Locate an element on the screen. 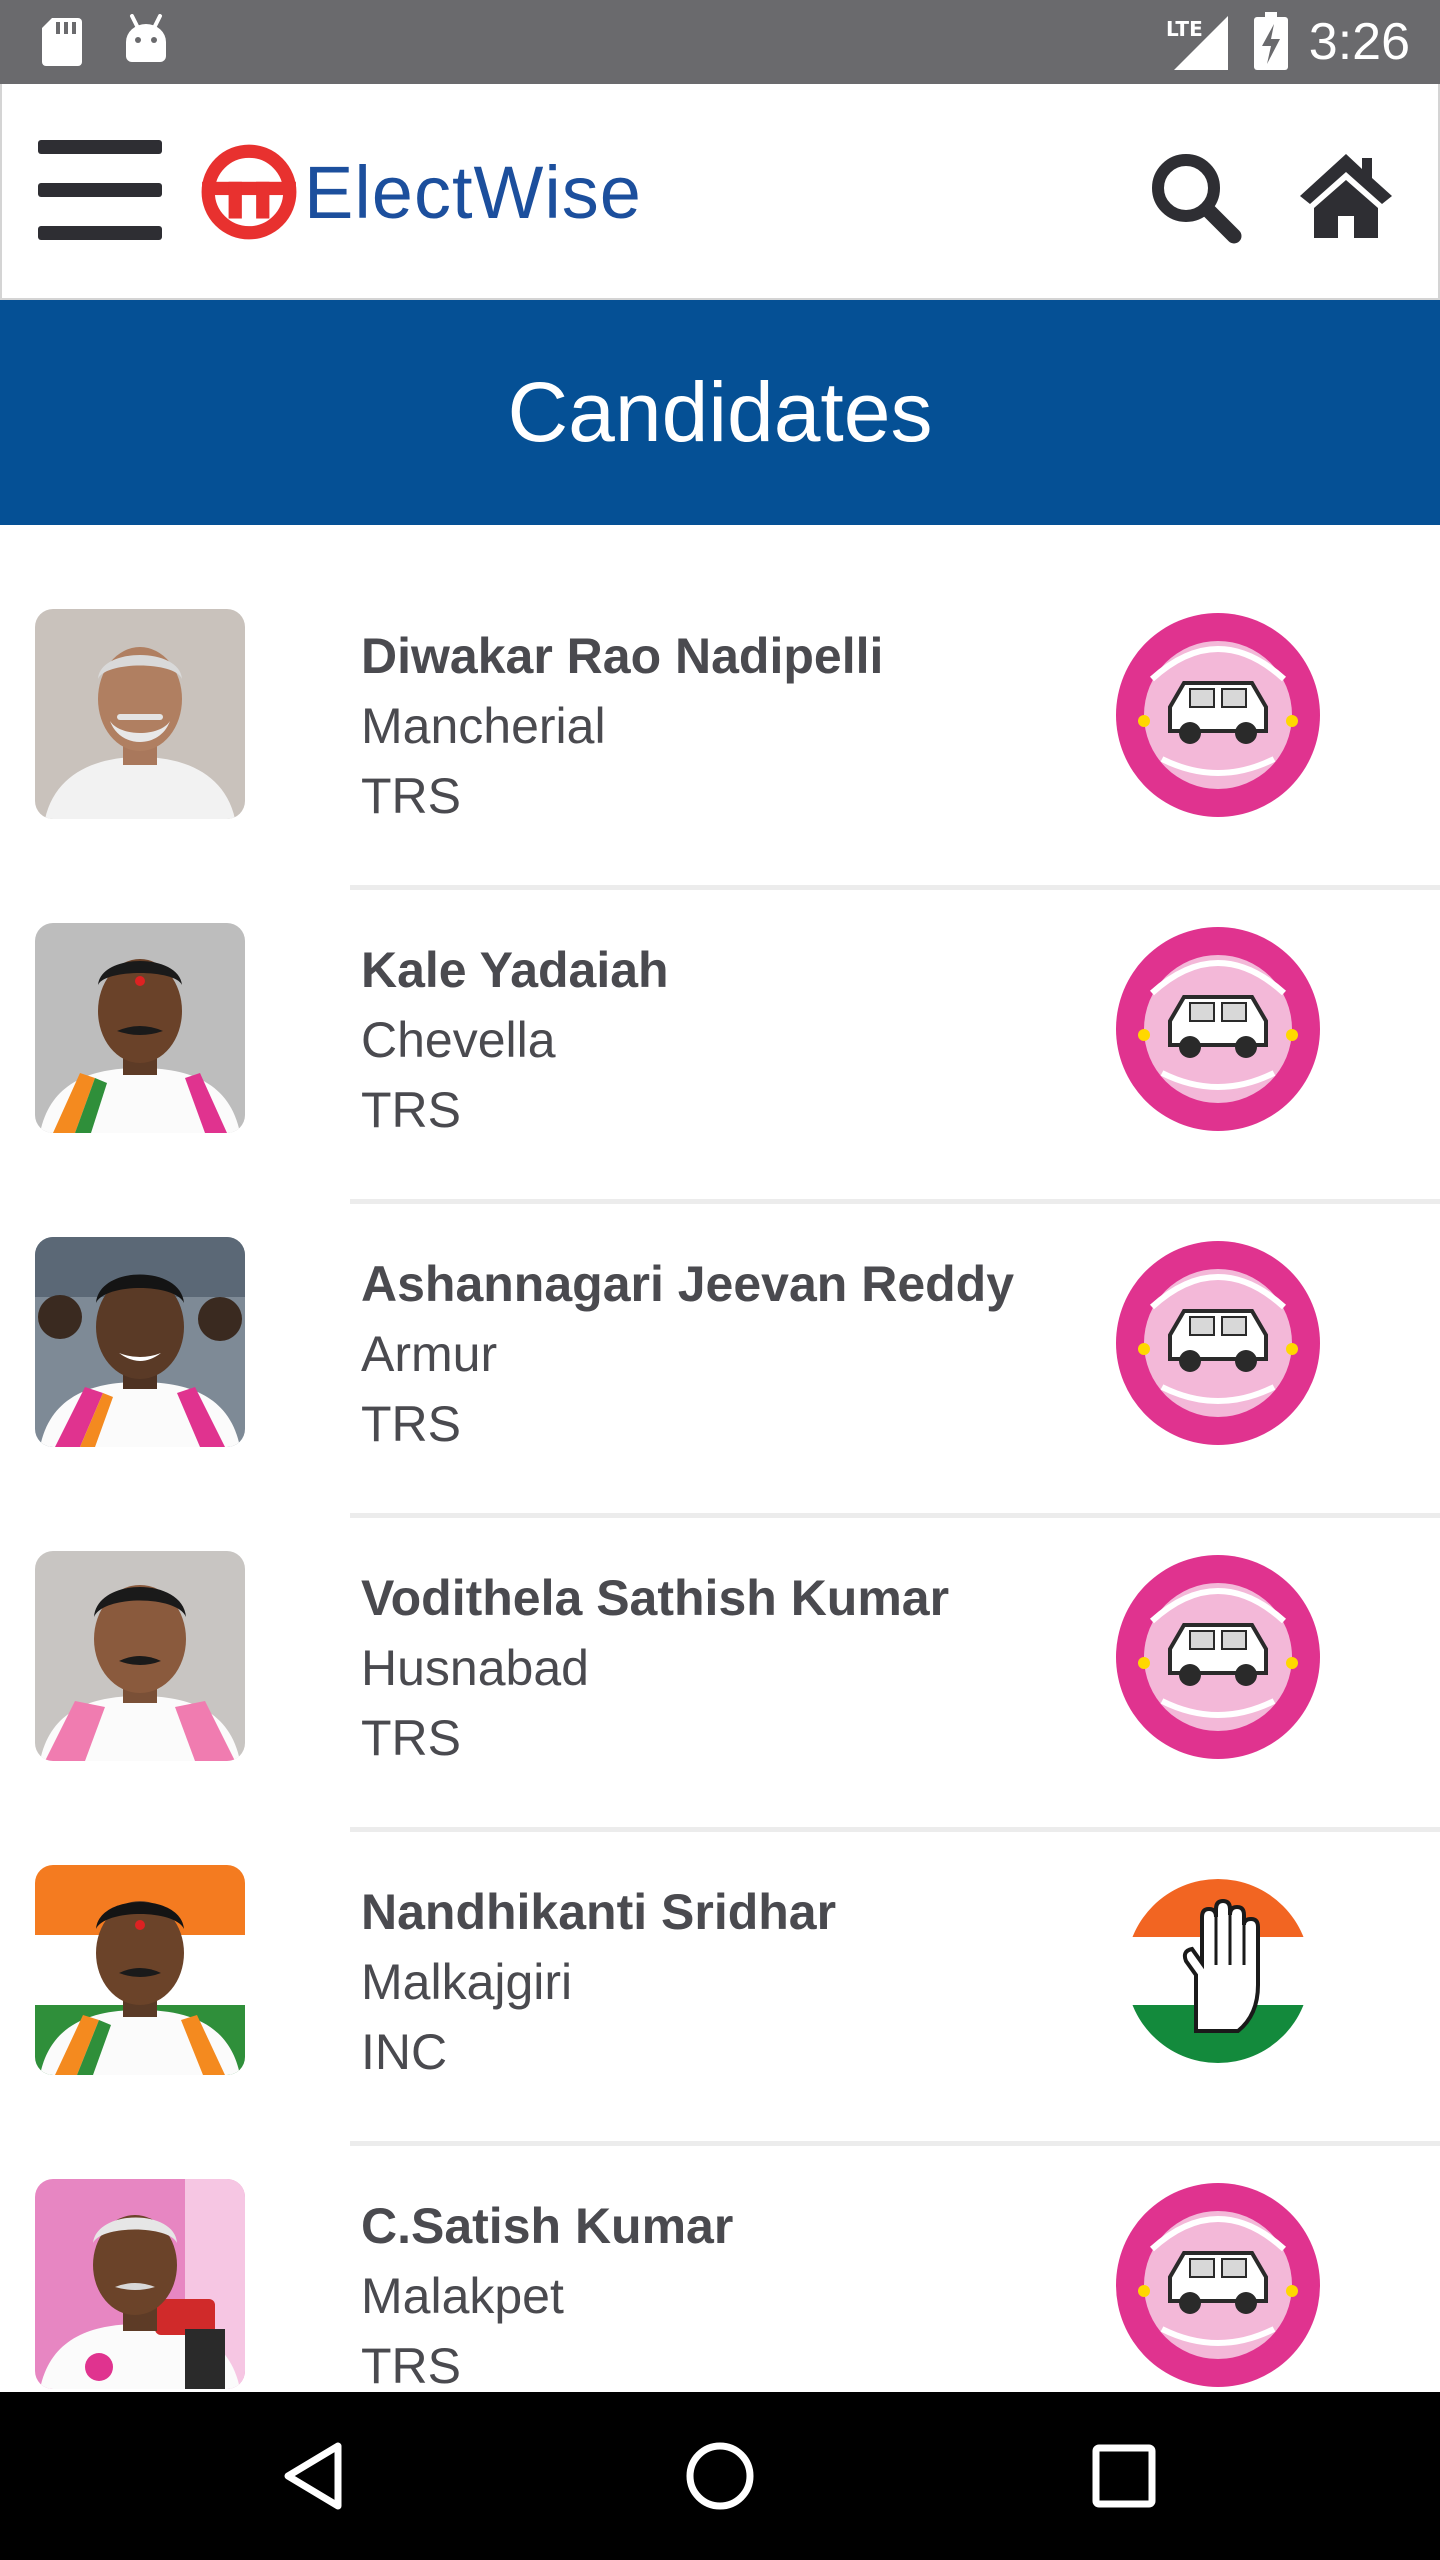  candidate-constituency: Chevella is located at coordinates (458, 1040).